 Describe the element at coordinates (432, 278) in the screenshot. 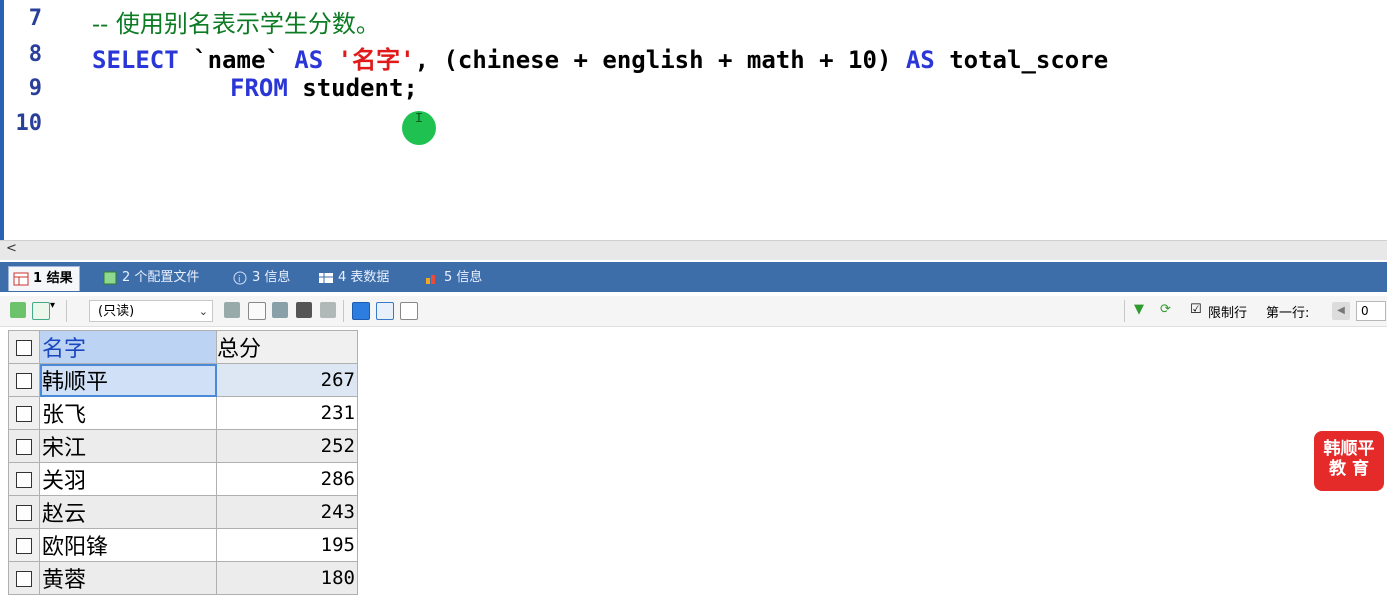

I see `chart-icon` at that location.